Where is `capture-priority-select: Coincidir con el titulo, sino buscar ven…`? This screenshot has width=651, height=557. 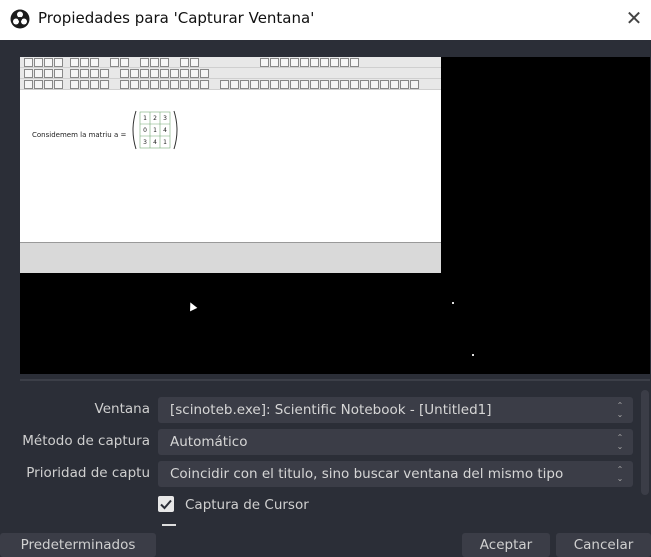 capture-priority-select: Coincidir con el titulo, sino buscar ven… is located at coordinates (395, 474).